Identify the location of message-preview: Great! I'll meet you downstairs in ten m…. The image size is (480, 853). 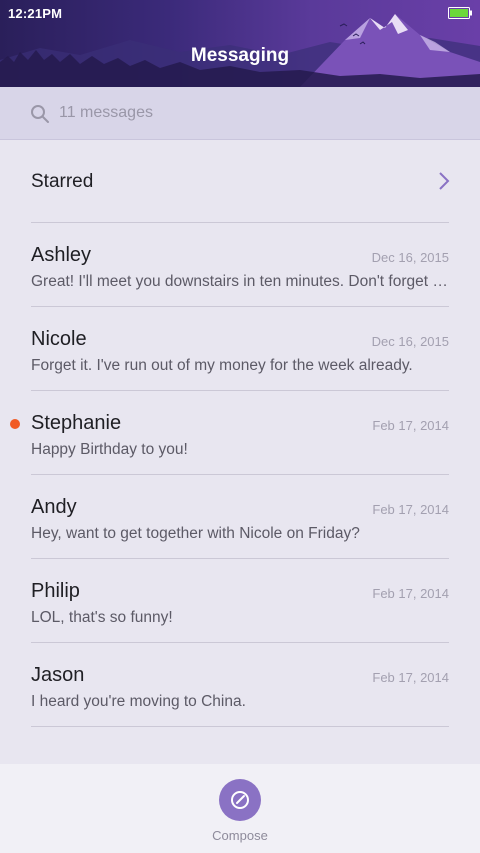
(240, 281).